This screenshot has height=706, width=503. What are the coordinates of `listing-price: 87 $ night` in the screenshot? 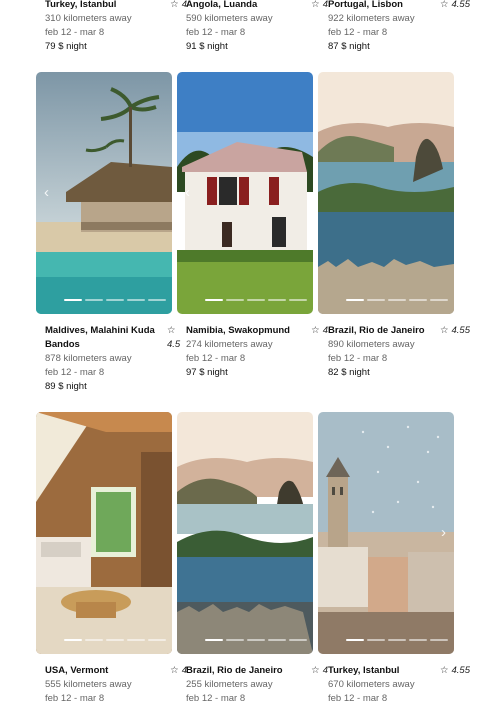 It's located at (349, 46).